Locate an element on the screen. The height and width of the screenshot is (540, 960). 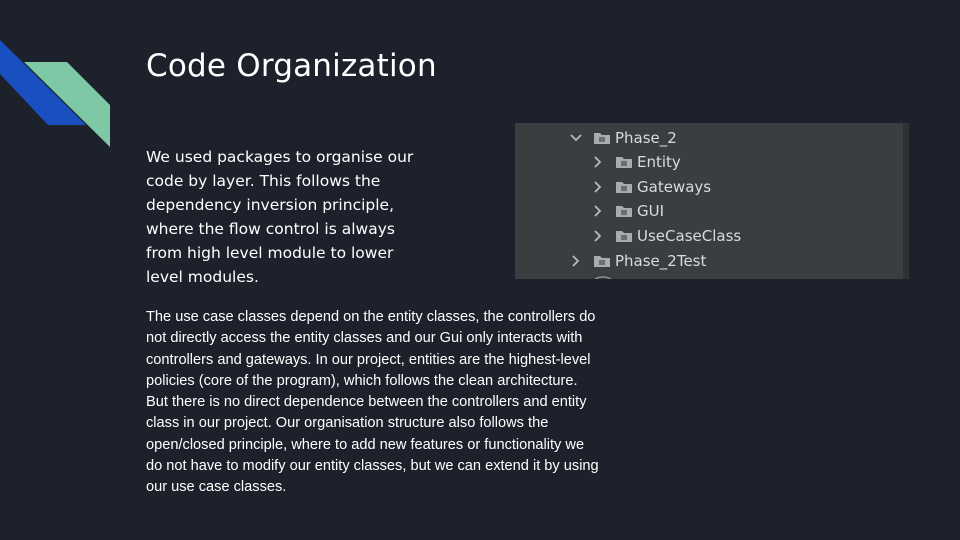
tree-item-label: GUI is located at coordinates (651, 211).